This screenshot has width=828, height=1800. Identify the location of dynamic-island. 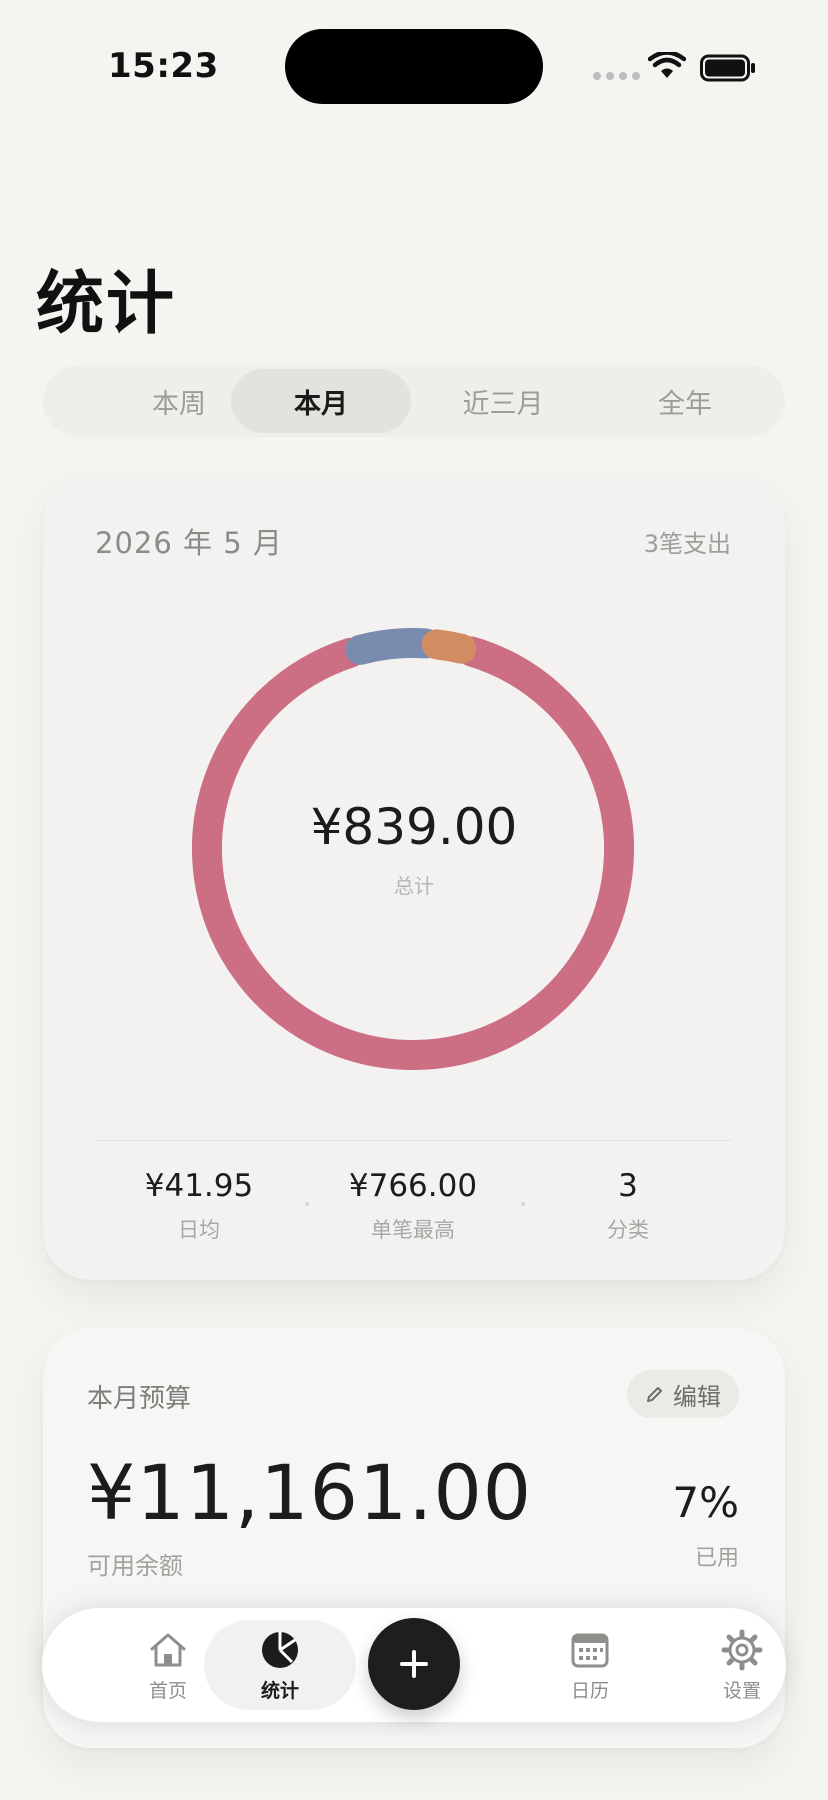
(414, 66).